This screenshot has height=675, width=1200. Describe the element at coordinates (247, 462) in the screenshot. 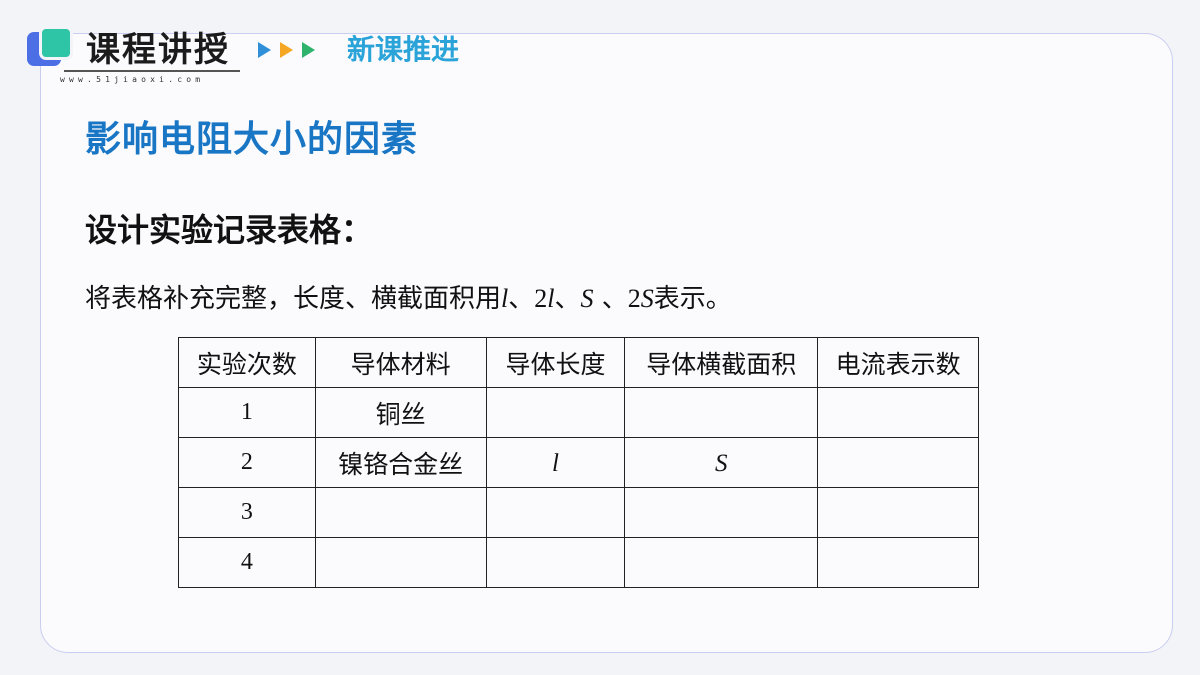

I see `table-cell: 2` at that location.